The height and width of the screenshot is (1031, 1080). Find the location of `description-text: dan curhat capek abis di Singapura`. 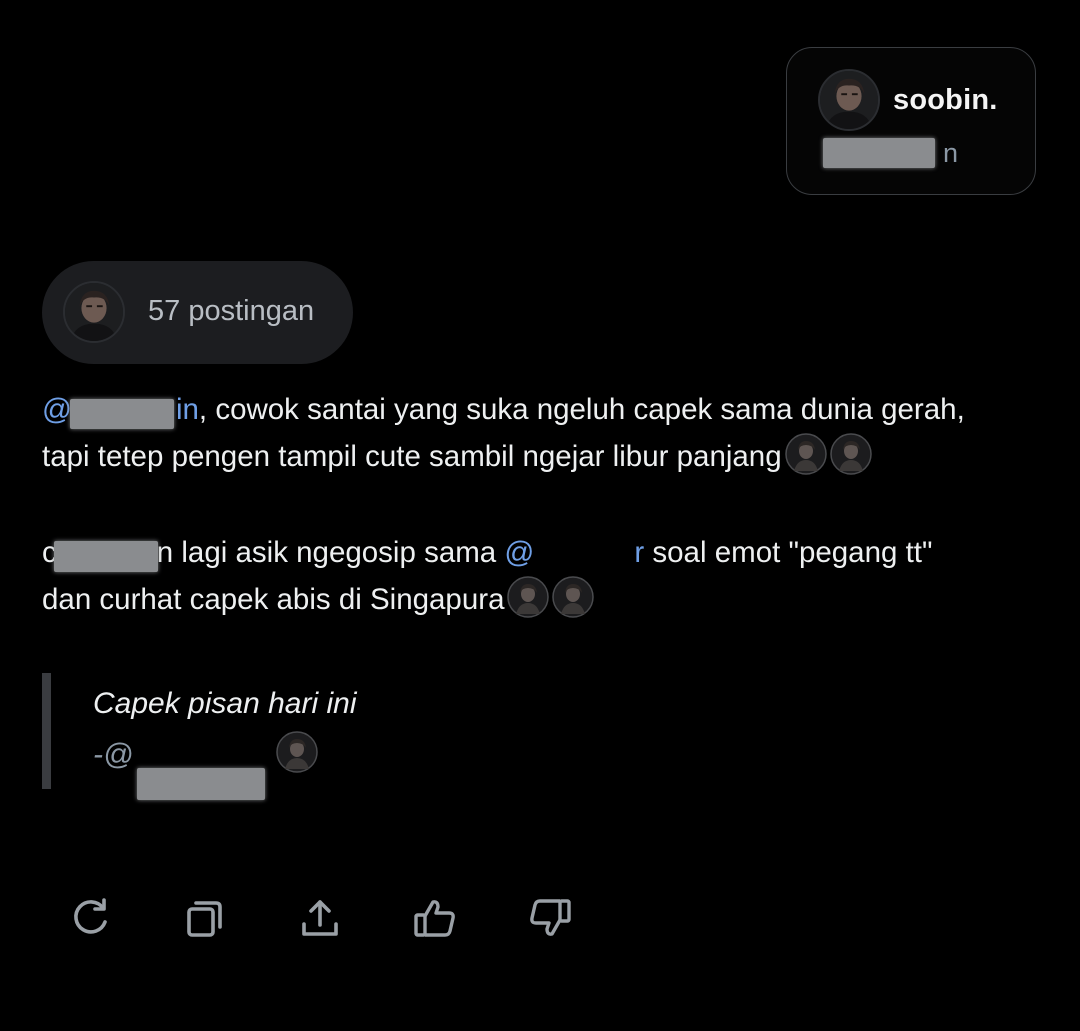

description-text: dan curhat capek abis di Singapura is located at coordinates (273, 599).